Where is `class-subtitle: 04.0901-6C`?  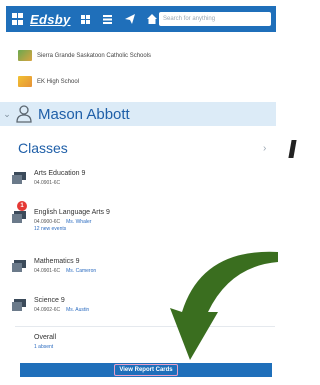 class-subtitle: 04.0901-6C is located at coordinates (47, 183).